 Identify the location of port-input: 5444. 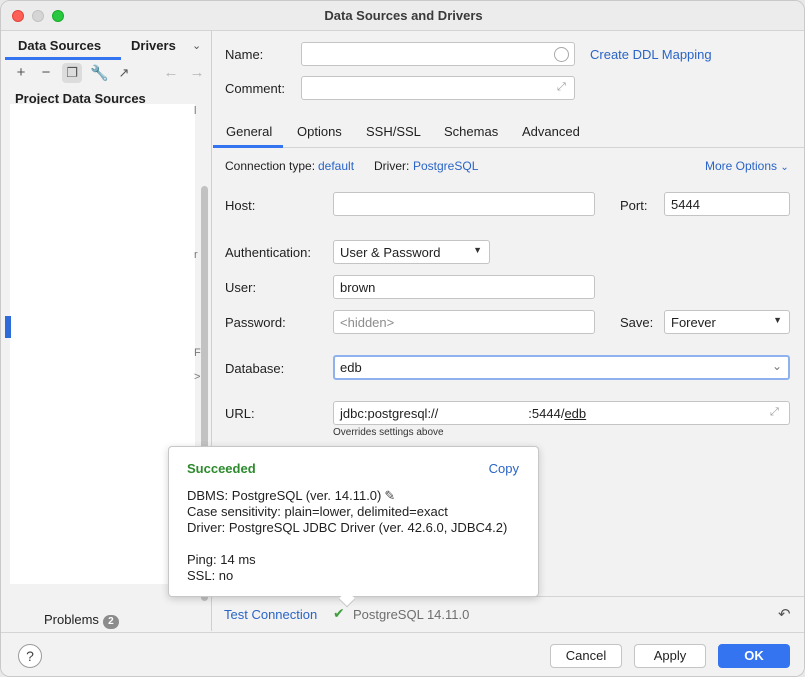
(727, 204).